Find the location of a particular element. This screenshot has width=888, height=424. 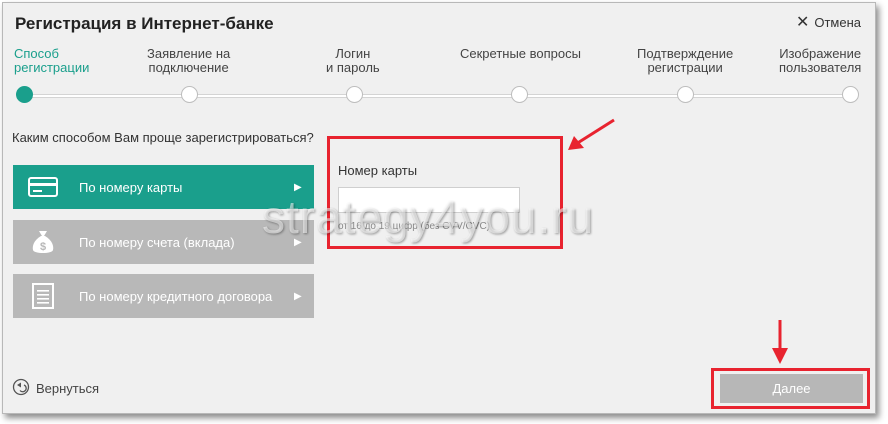

back-label: Вернуться is located at coordinates (68, 388).